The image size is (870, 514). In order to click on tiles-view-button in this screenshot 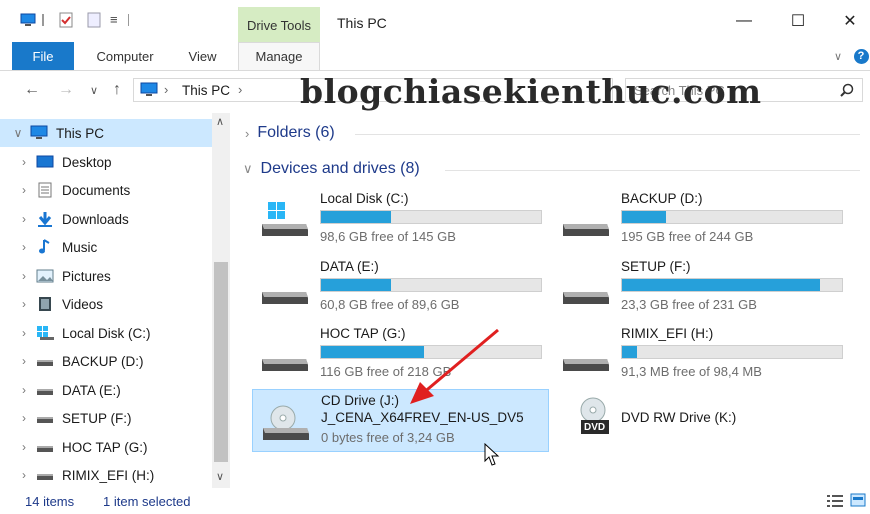, I will do `click(858, 501)`.